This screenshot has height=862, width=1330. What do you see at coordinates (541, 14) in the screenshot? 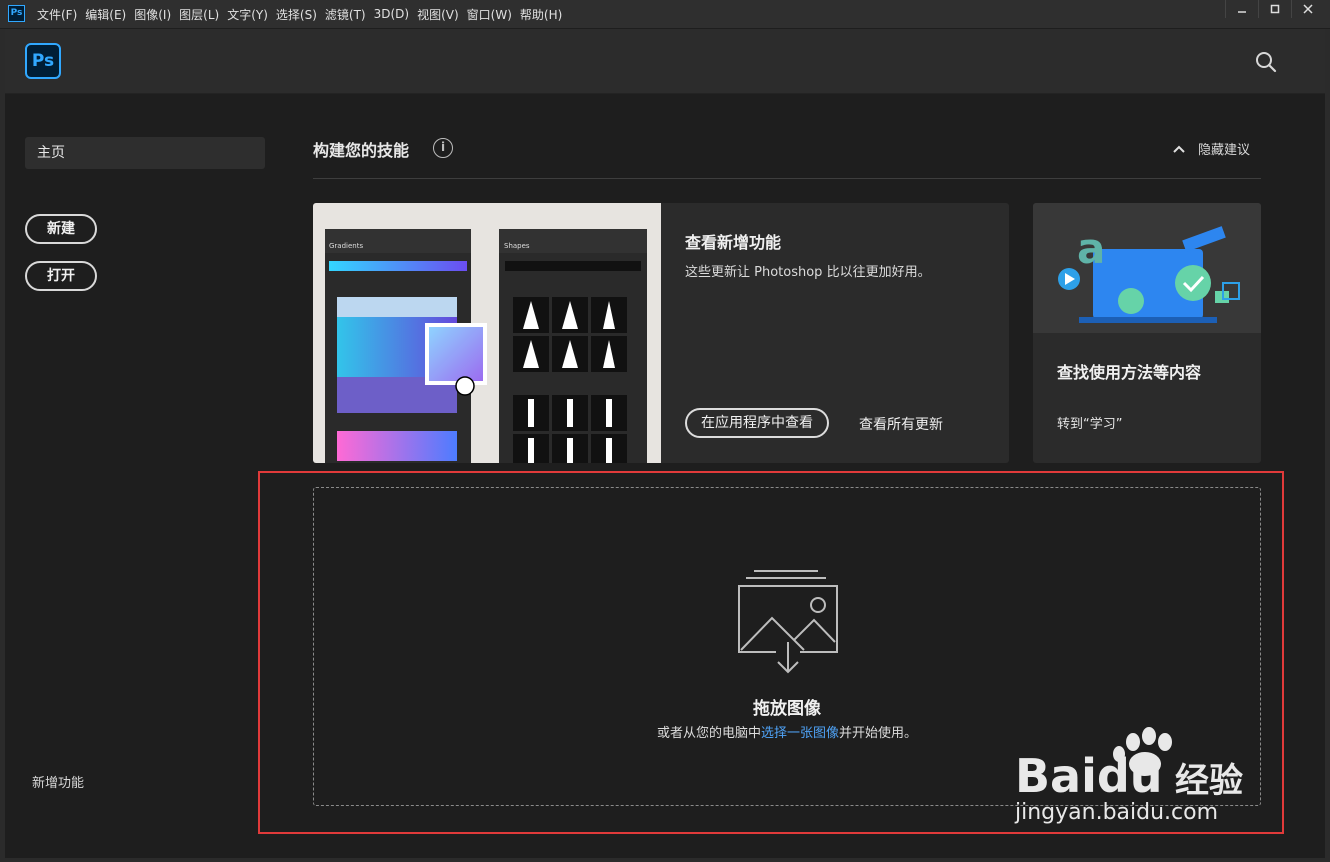
I see `menu-help: 帮助(H)` at bounding box center [541, 14].